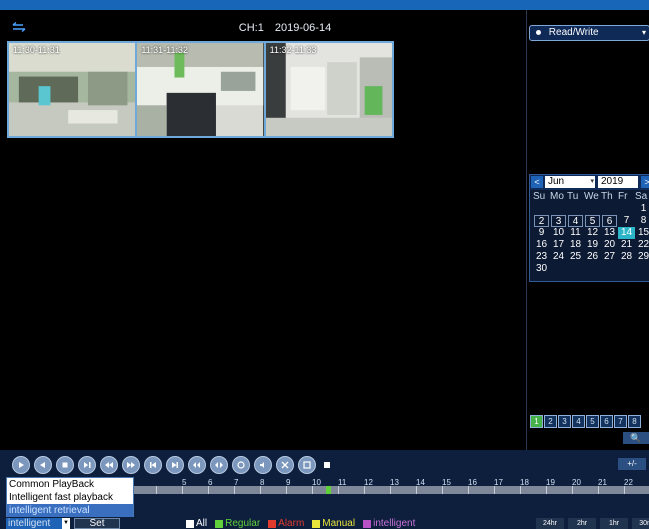  I want to click on calendar-day: 21, so click(626, 245).